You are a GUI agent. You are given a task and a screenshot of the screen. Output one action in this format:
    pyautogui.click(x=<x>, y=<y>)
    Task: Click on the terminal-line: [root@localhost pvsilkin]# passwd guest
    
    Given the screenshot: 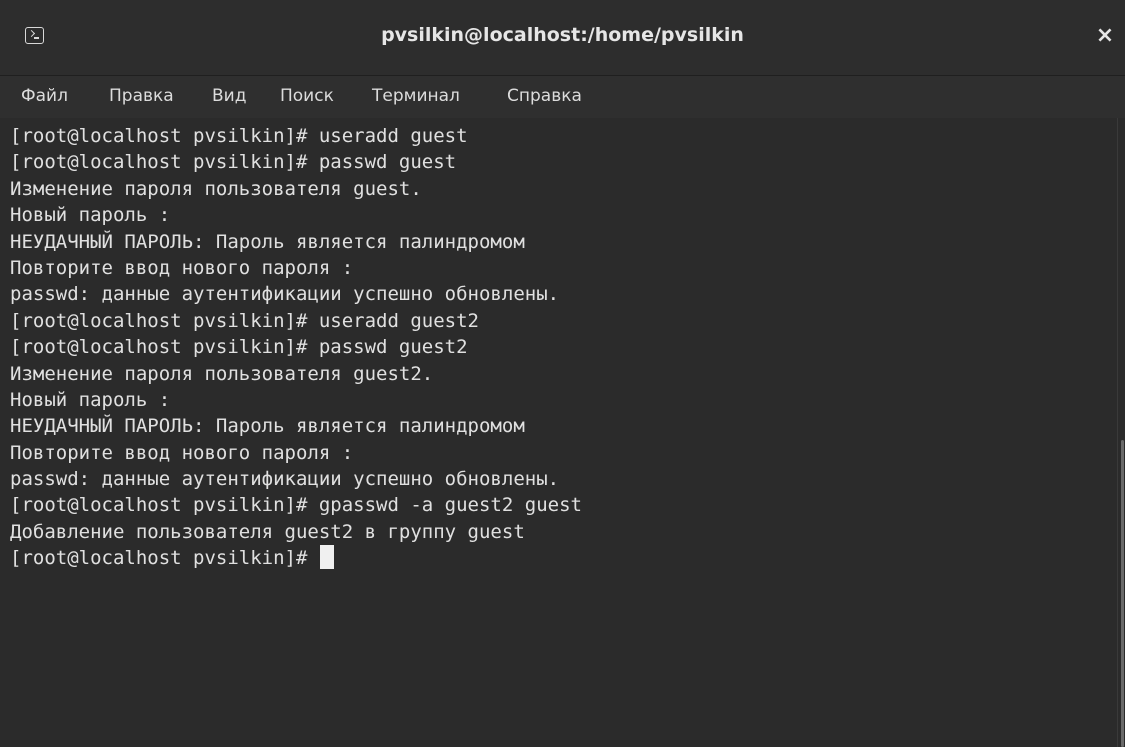 What is the action you would take?
    pyautogui.click(x=233, y=162)
    